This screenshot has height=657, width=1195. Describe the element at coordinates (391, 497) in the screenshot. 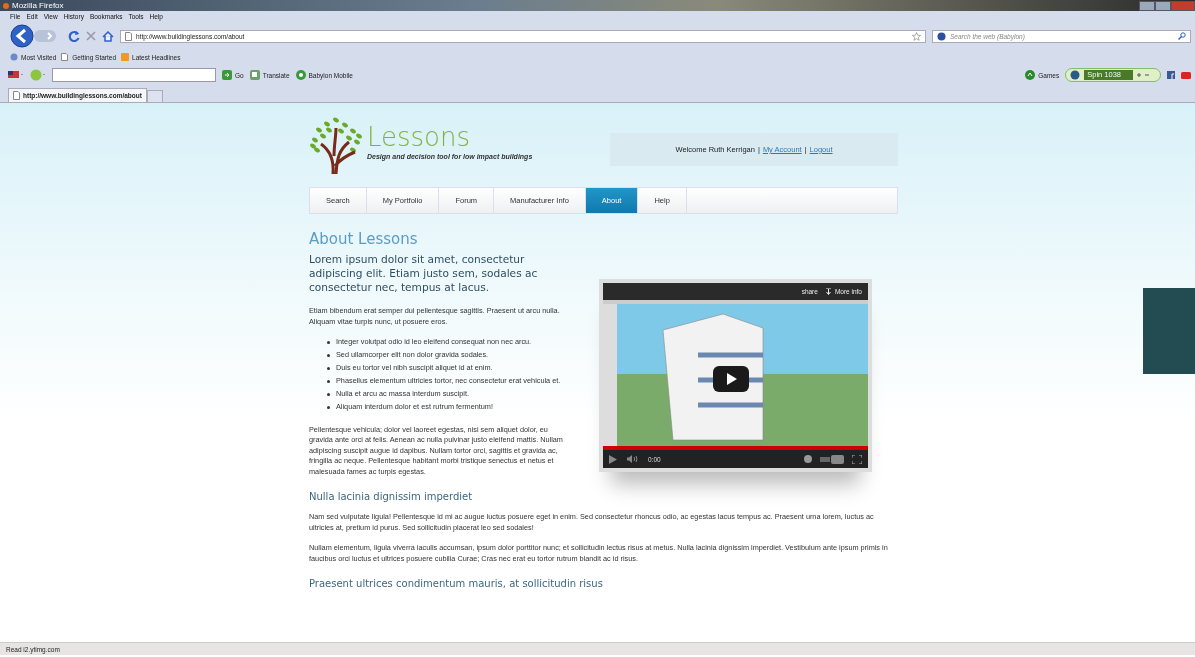

I see `section-heading: Nulla lacinia dignissim imperdiet` at that location.